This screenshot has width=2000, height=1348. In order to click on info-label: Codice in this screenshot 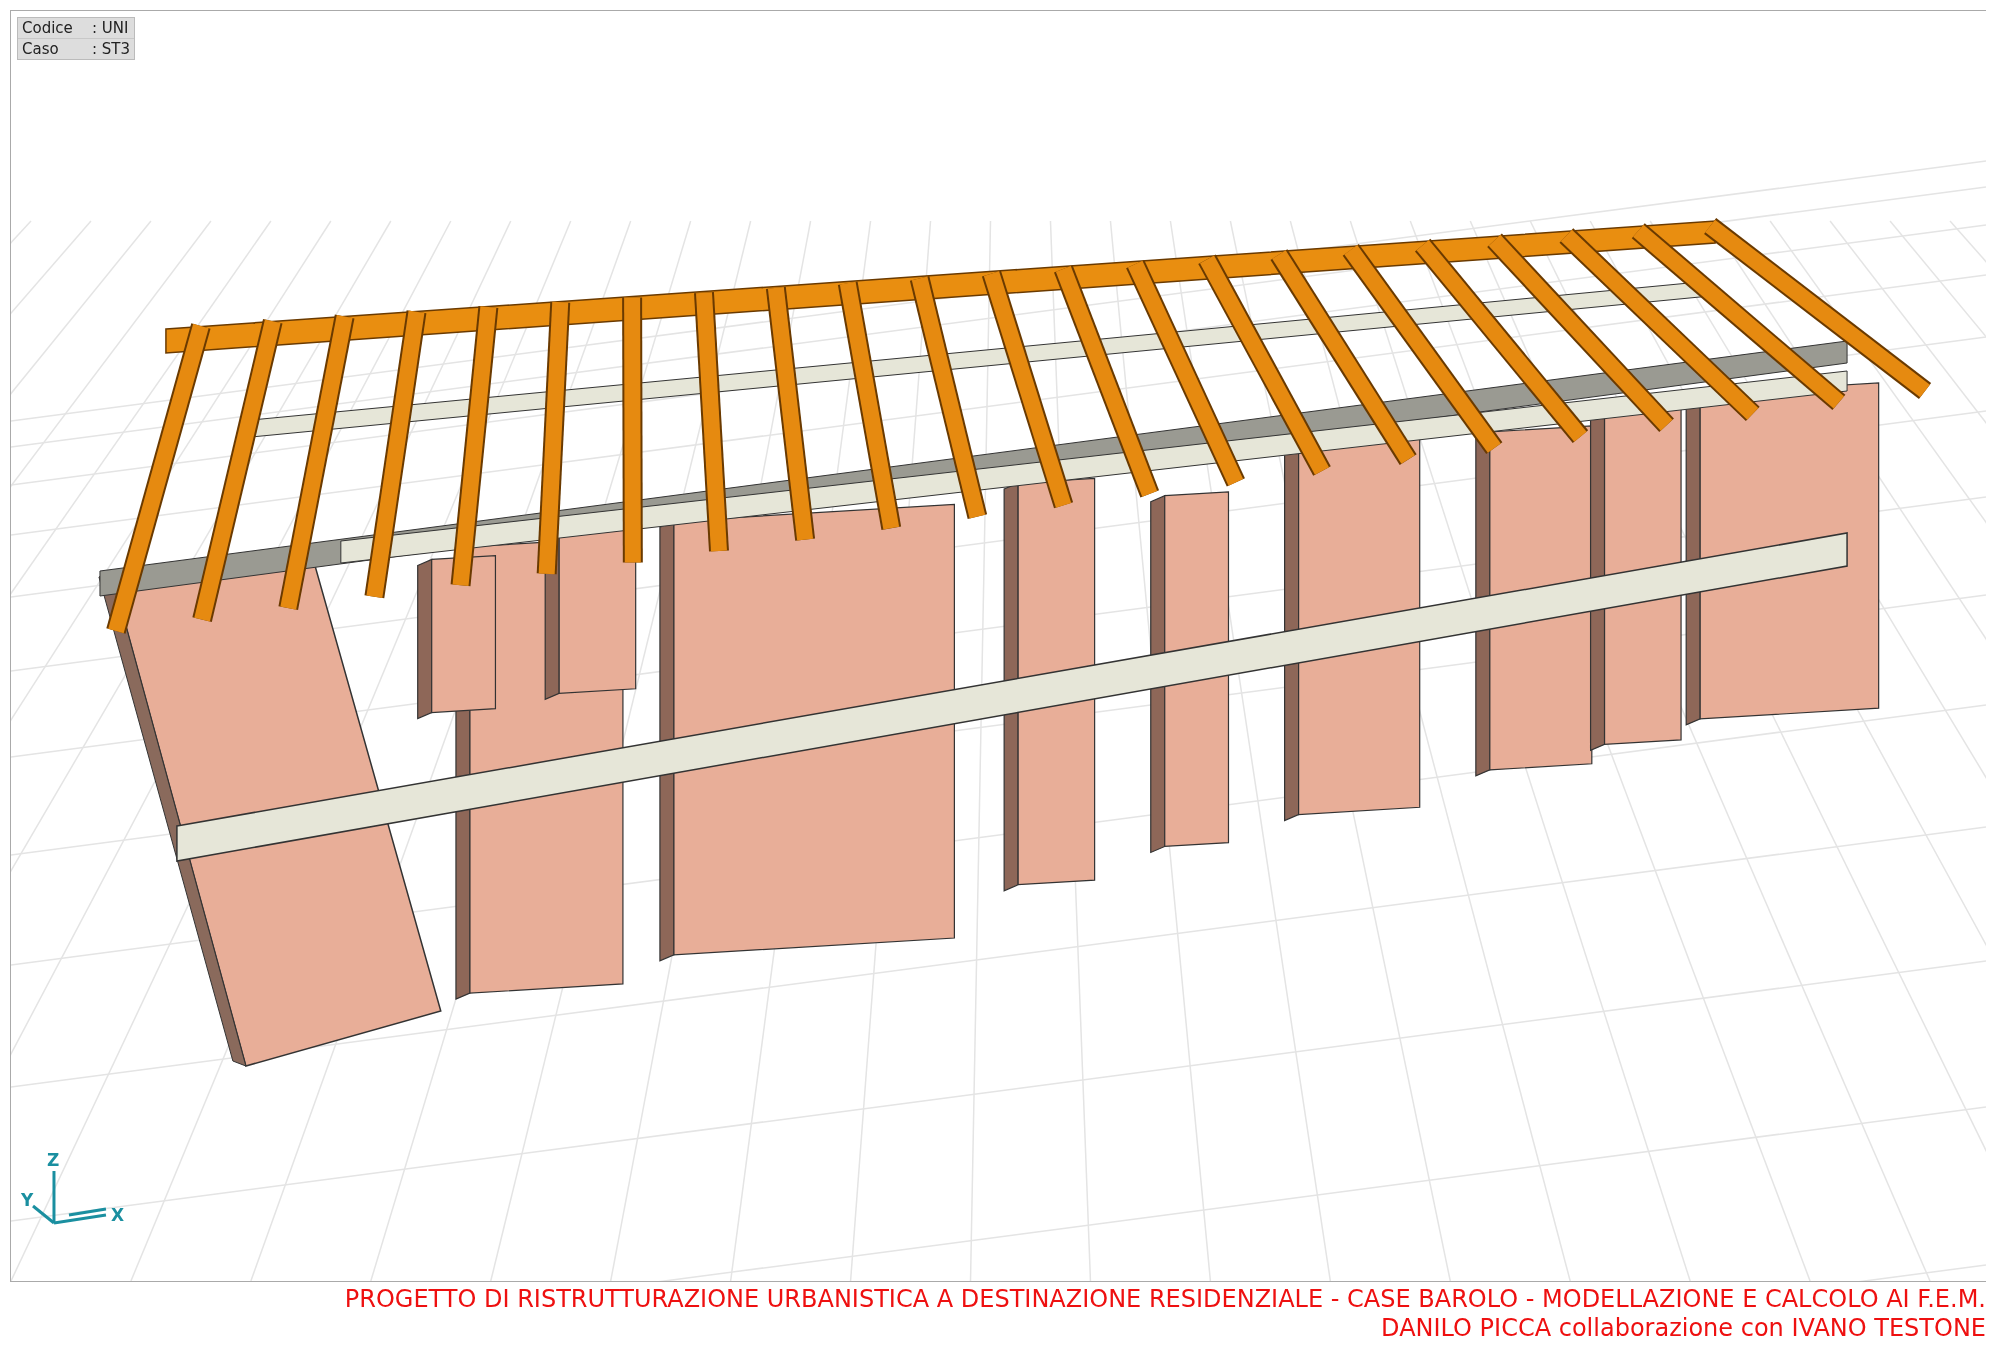, I will do `click(48, 28)`.